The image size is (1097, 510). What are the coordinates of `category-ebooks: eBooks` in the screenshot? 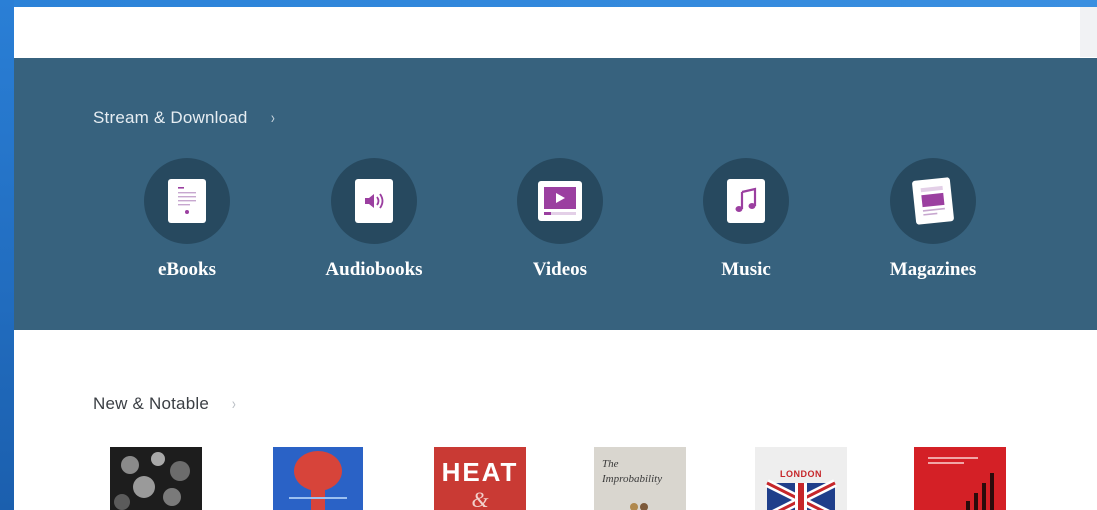 It's located at (187, 219).